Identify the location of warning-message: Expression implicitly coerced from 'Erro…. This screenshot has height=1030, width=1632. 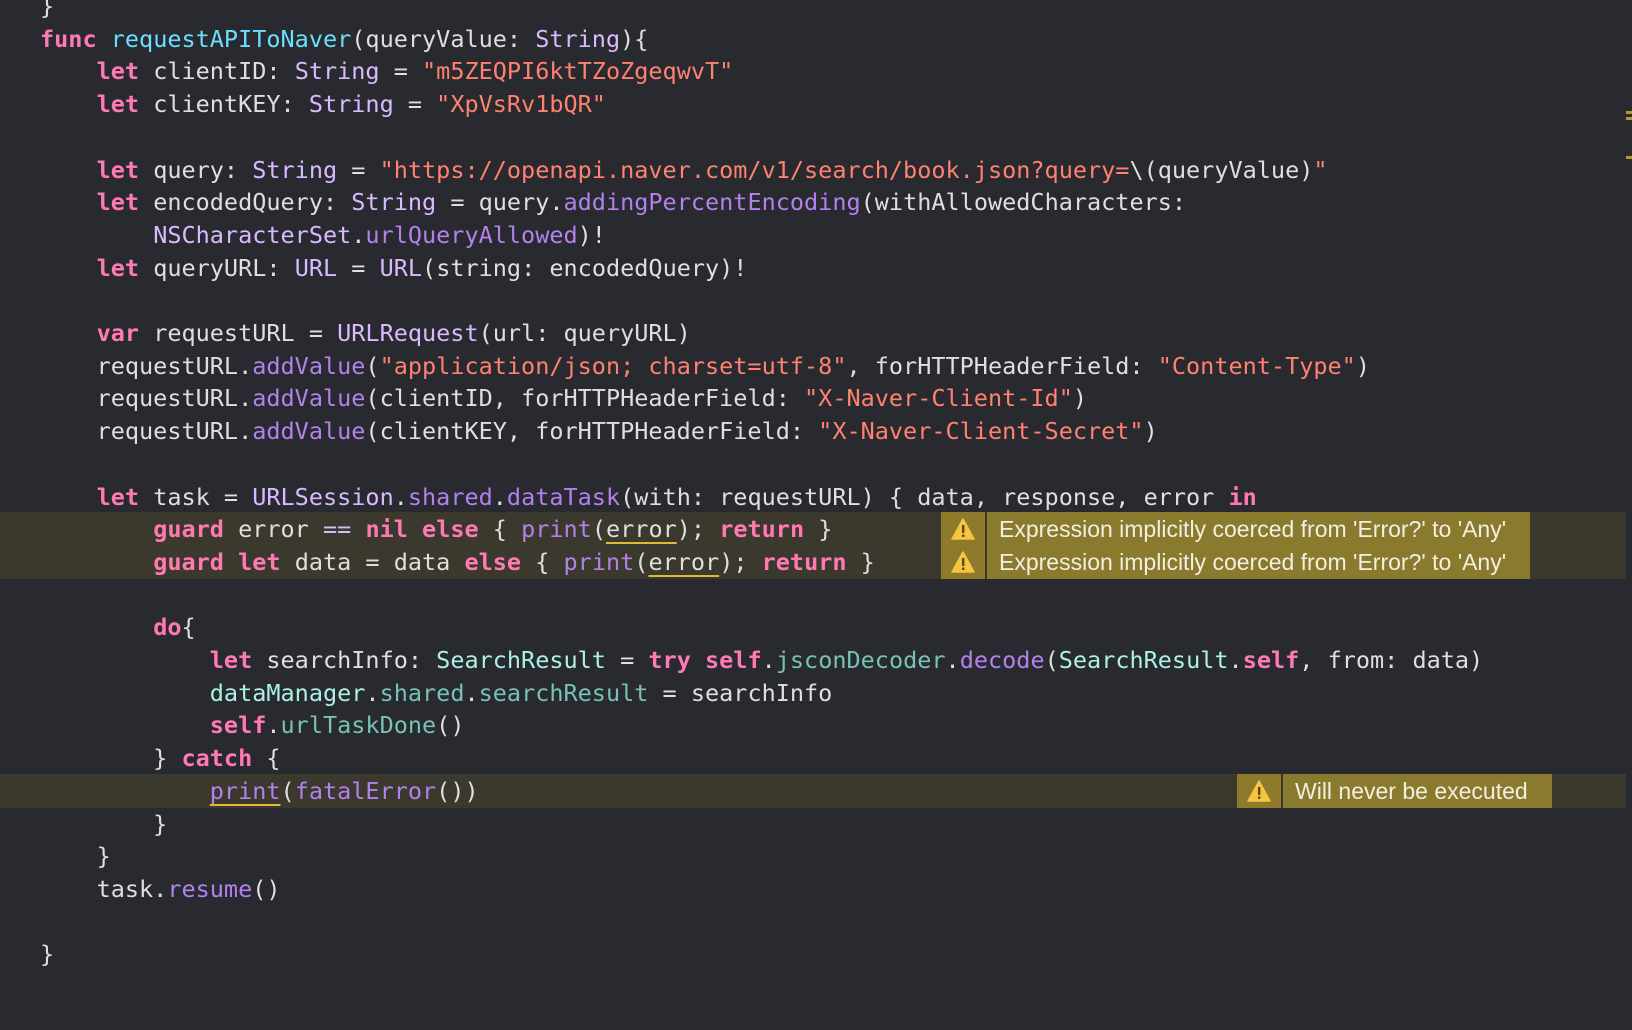
(1259, 529).